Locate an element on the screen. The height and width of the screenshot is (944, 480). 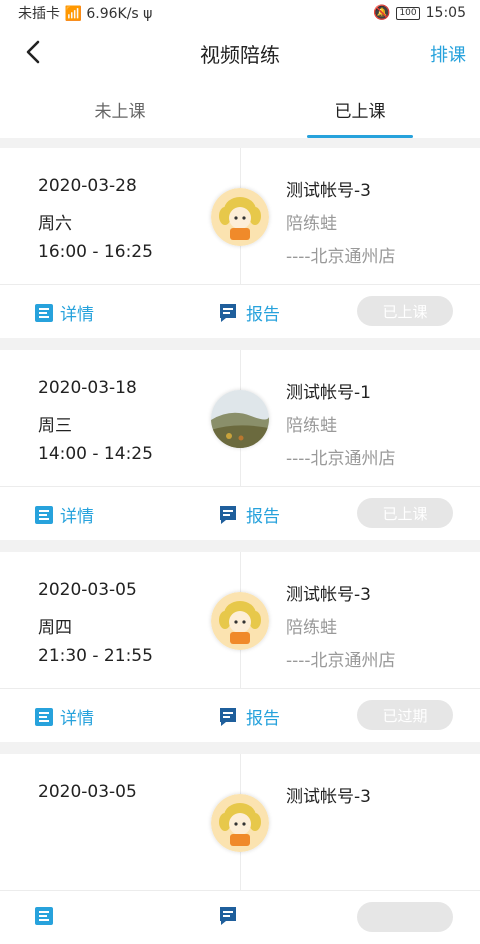
tab-attended: 已上课 is located at coordinates (360, 109).